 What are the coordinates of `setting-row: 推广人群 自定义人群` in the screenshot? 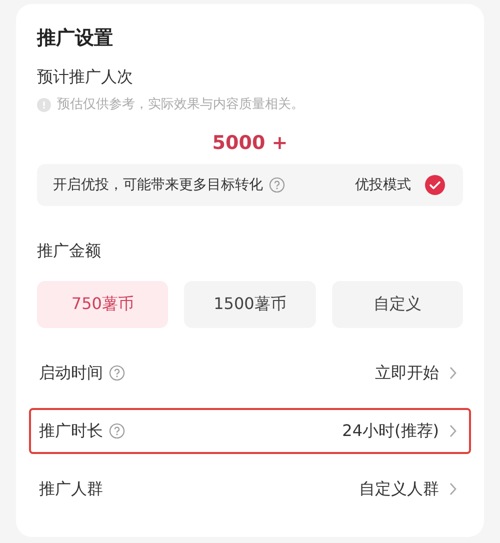 It's located at (250, 489).